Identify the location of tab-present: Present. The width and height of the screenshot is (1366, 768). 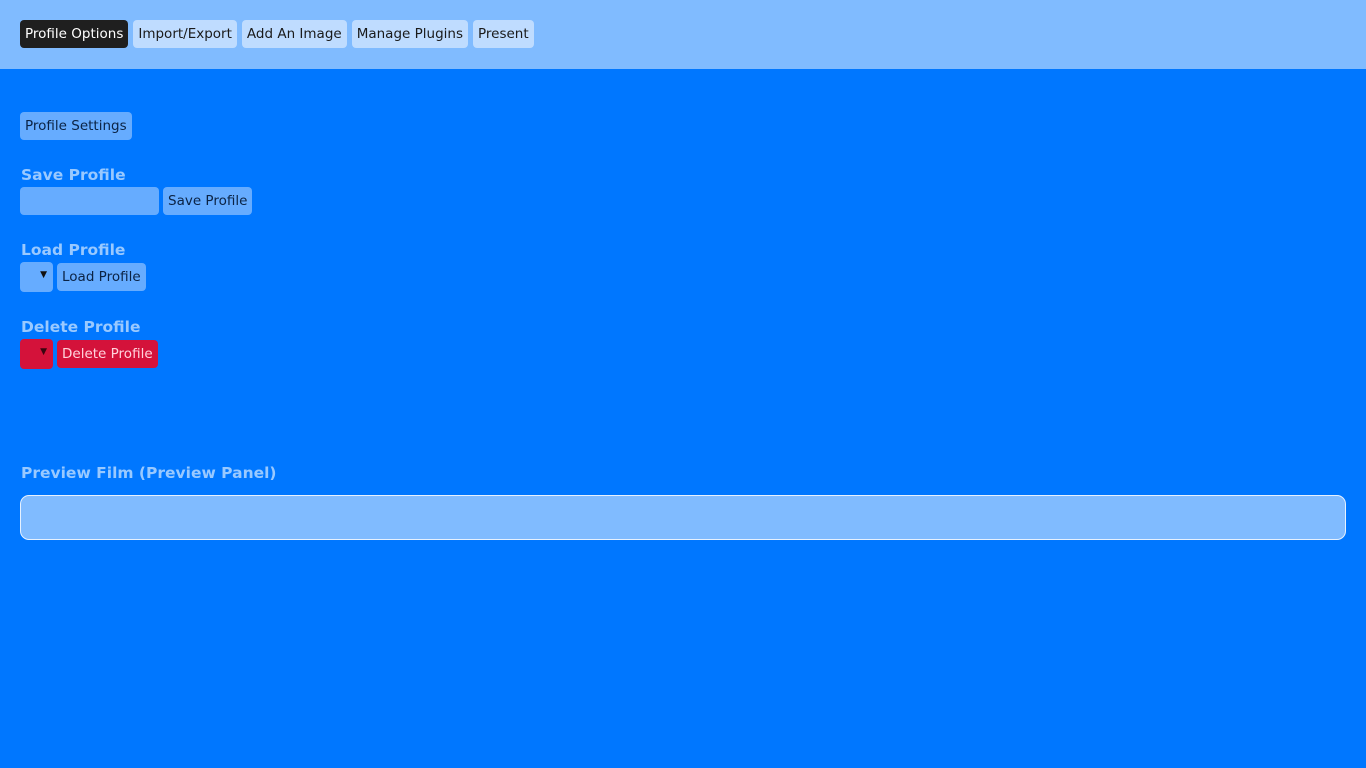
(503, 34).